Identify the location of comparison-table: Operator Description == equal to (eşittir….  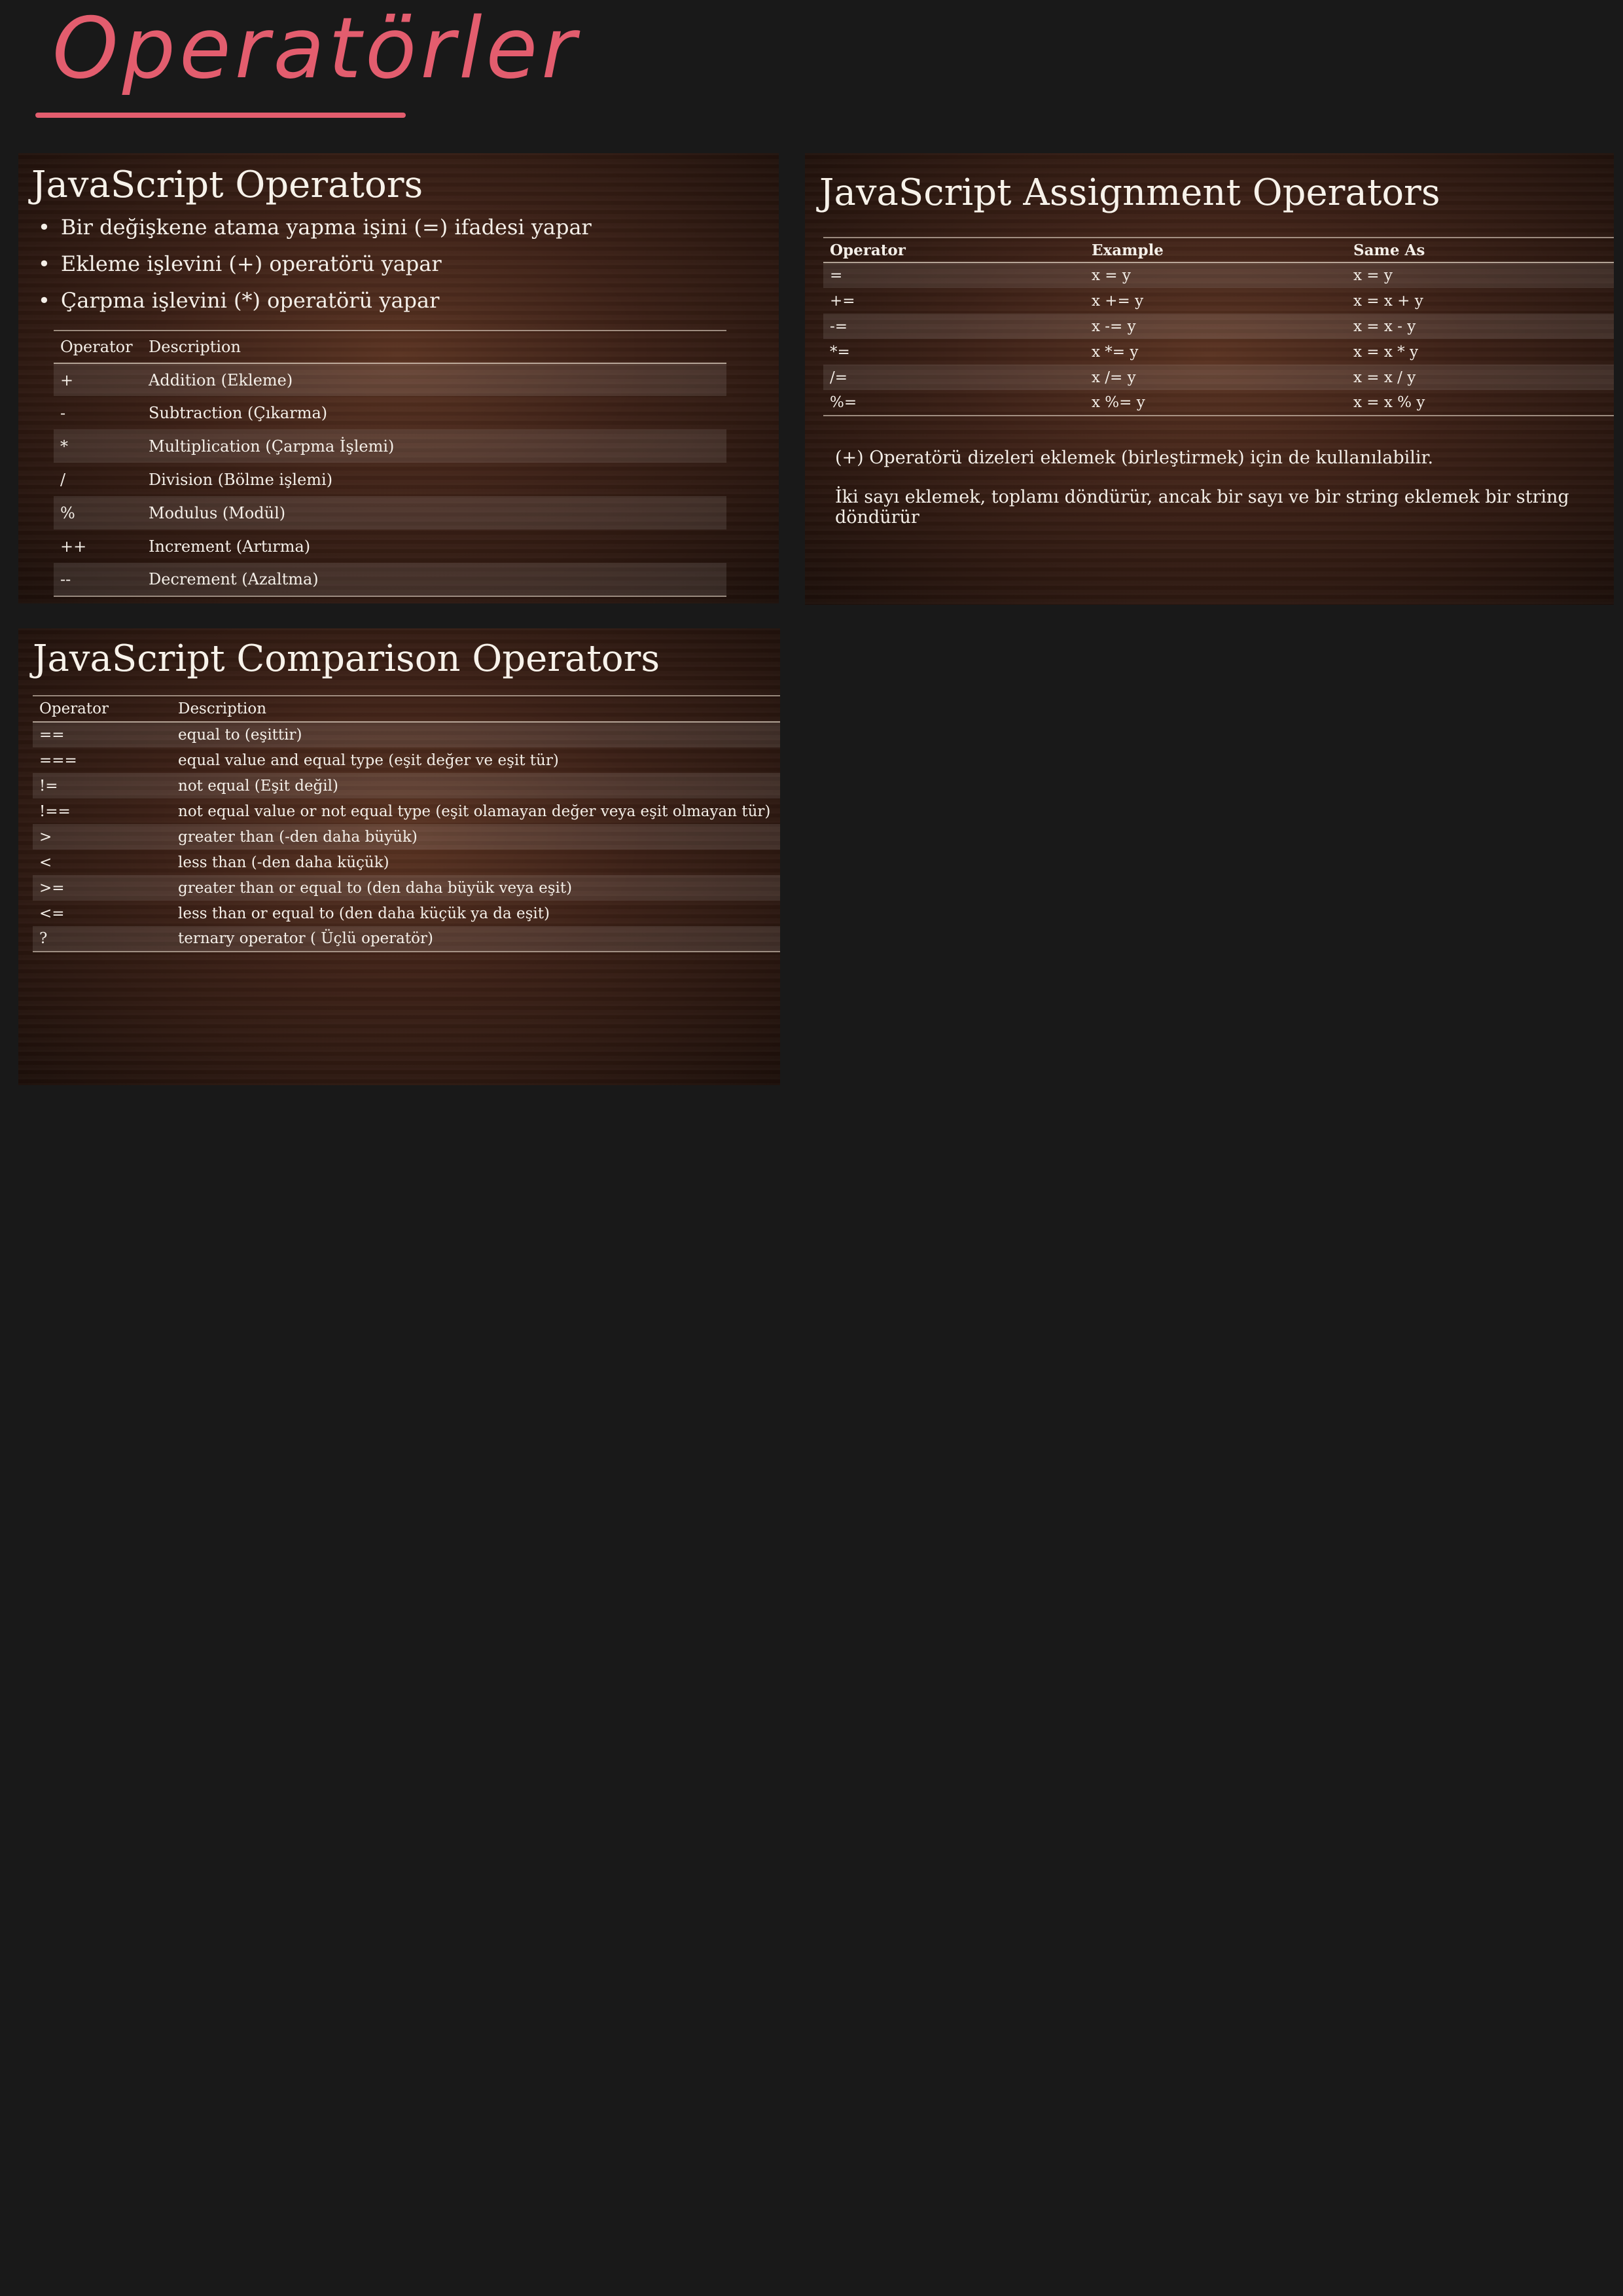
(406, 823).